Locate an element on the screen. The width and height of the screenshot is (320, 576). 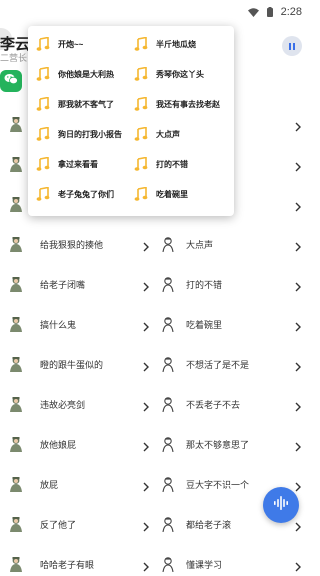
list-item: 不想活了是不是 is located at coordinates (231, 364).